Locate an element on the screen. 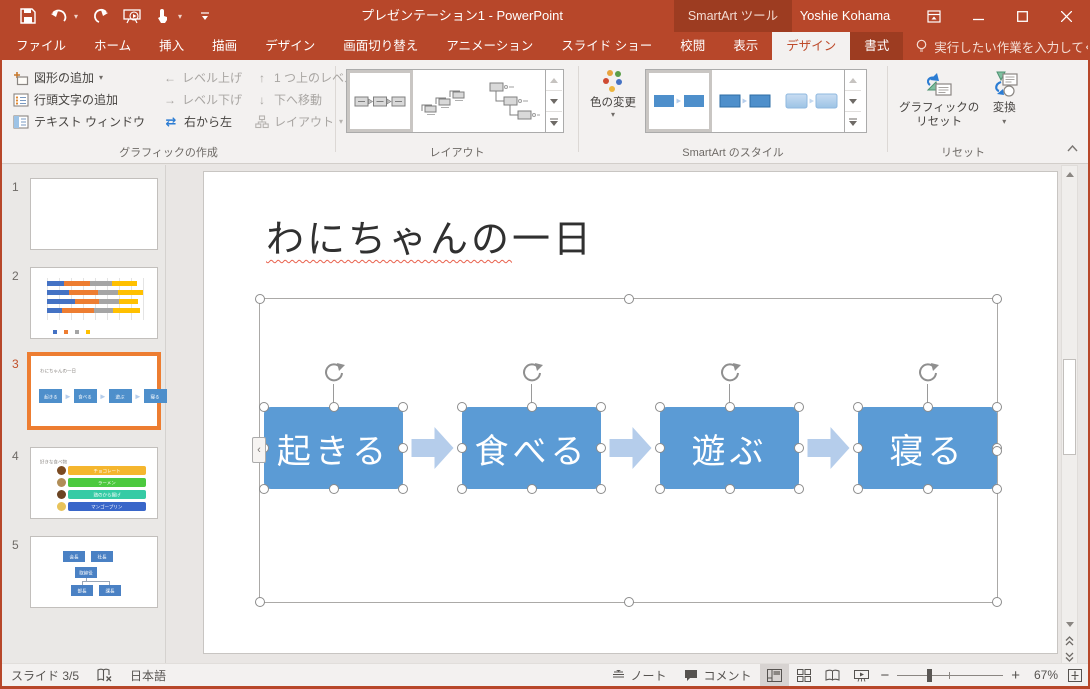 The width and height of the screenshot is (1090, 689). redo-button is located at coordinates (101, 16).